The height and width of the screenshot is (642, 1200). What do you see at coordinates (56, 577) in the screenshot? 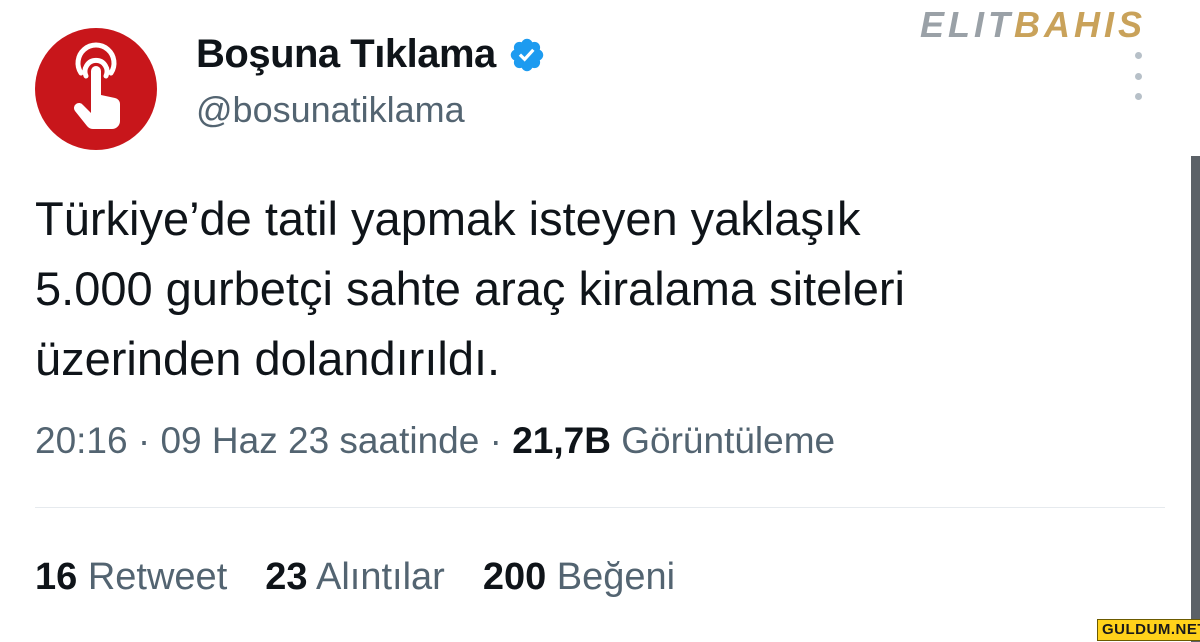
I see `retweets-count: 16` at bounding box center [56, 577].